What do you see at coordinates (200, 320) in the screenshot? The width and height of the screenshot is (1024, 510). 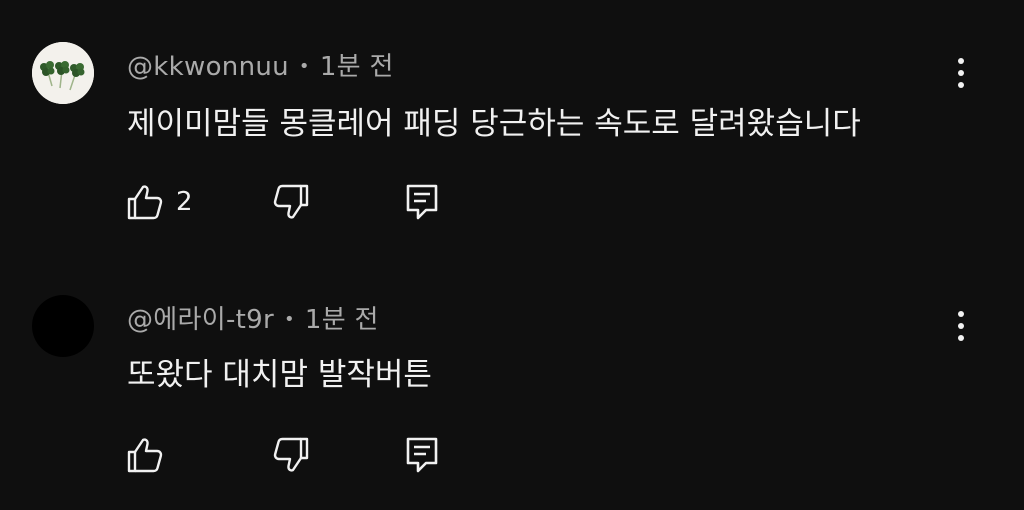 I see `author-name: @에라이-t9r` at bounding box center [200, 320].